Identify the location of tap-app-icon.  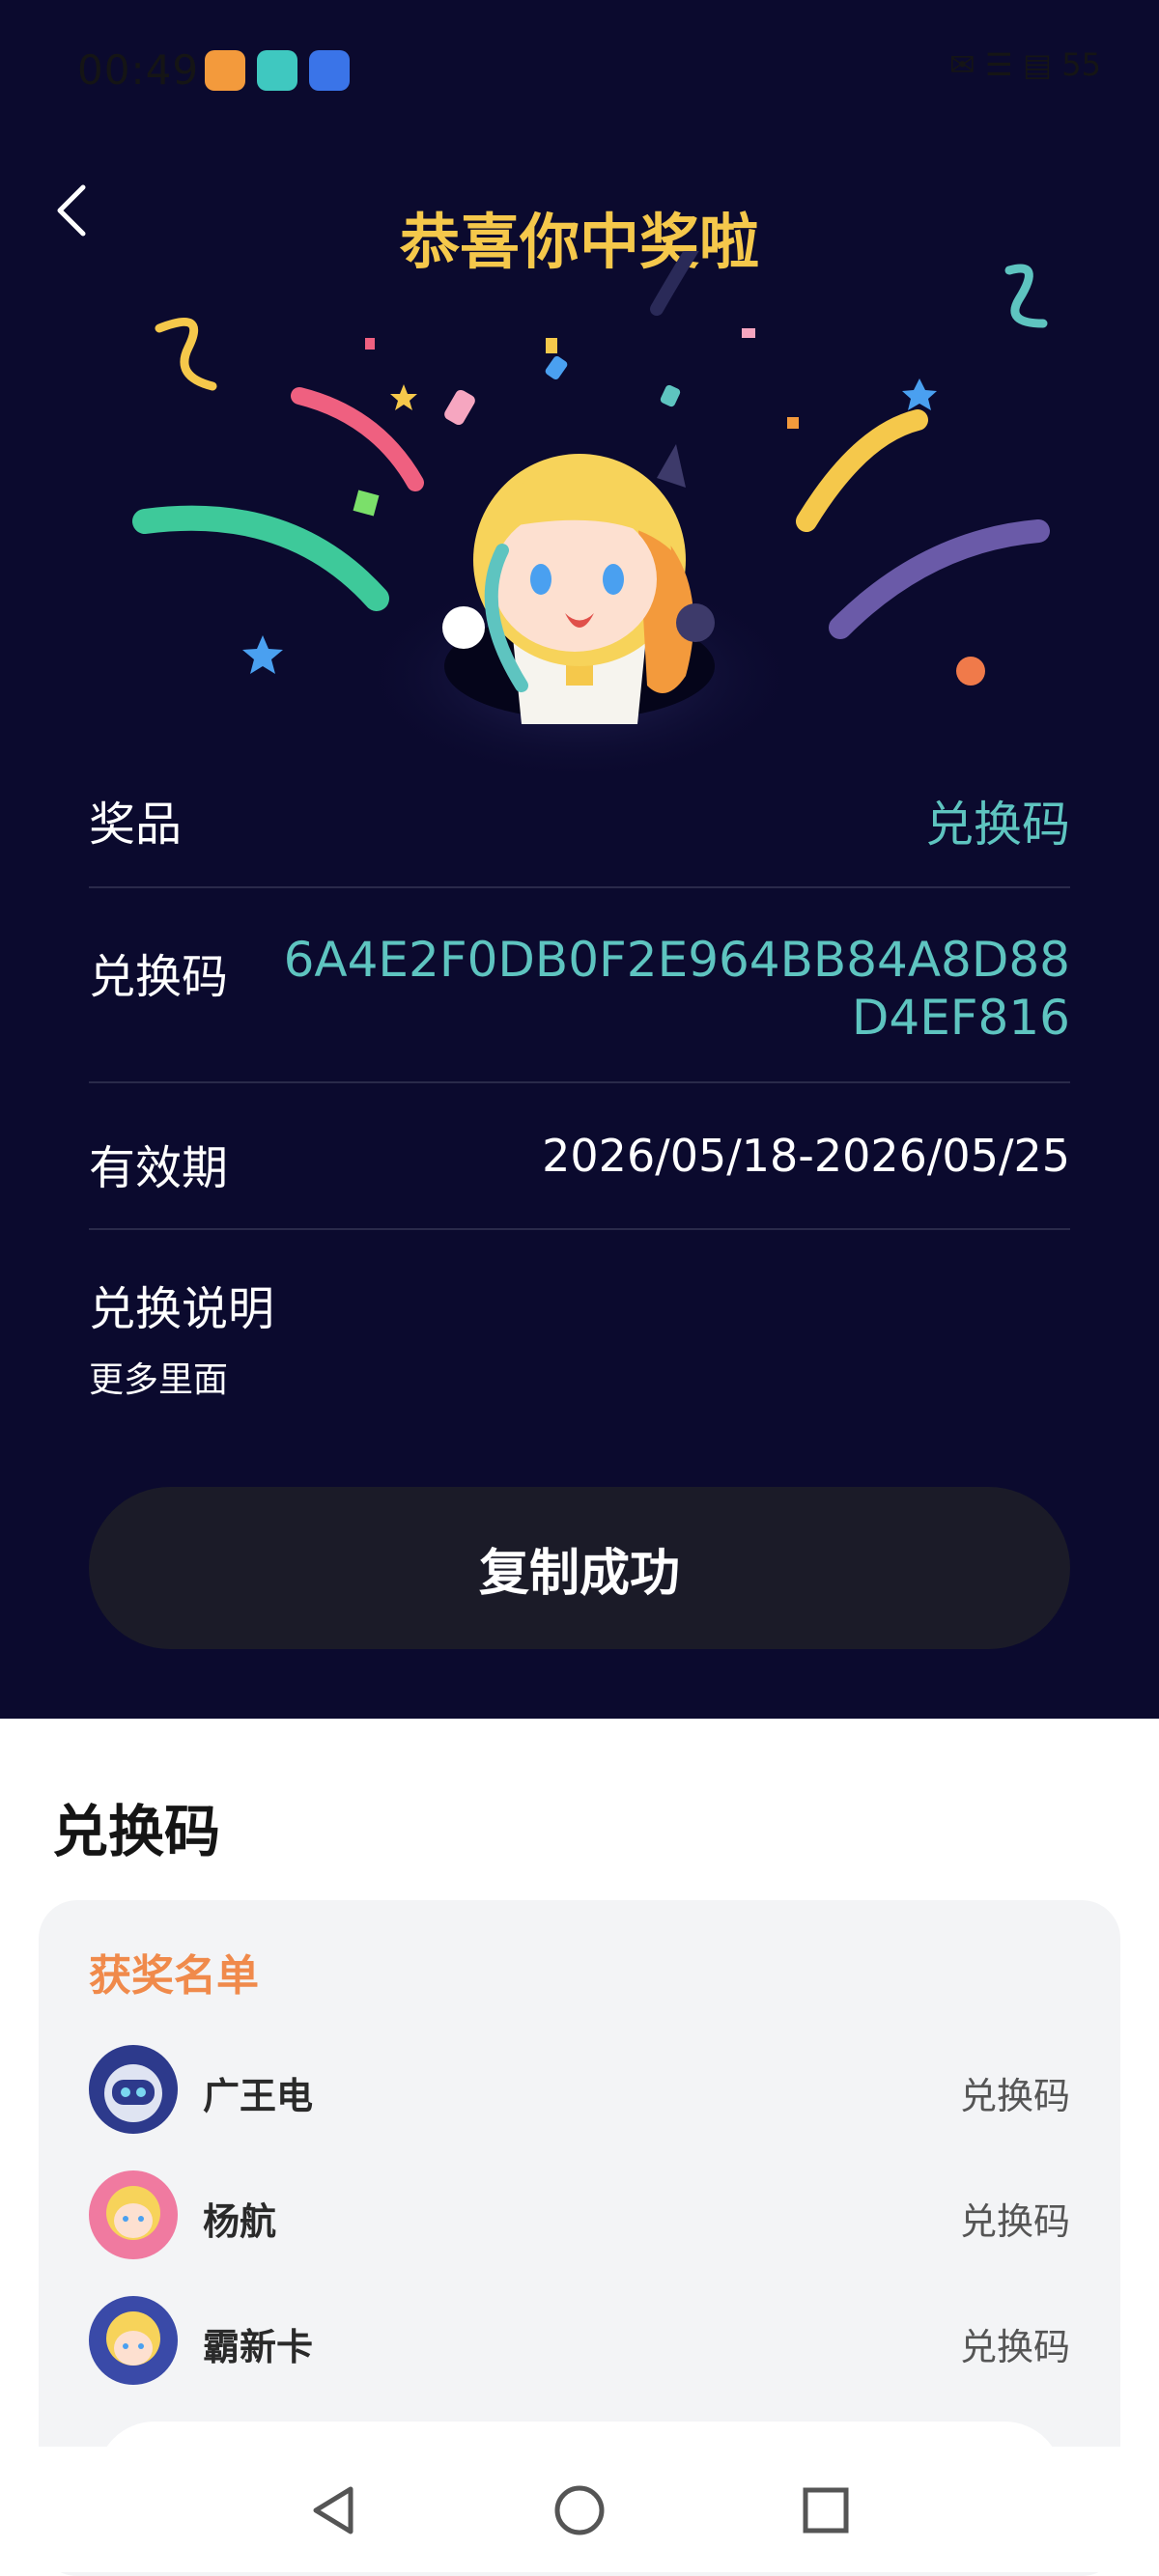
(277, 71).